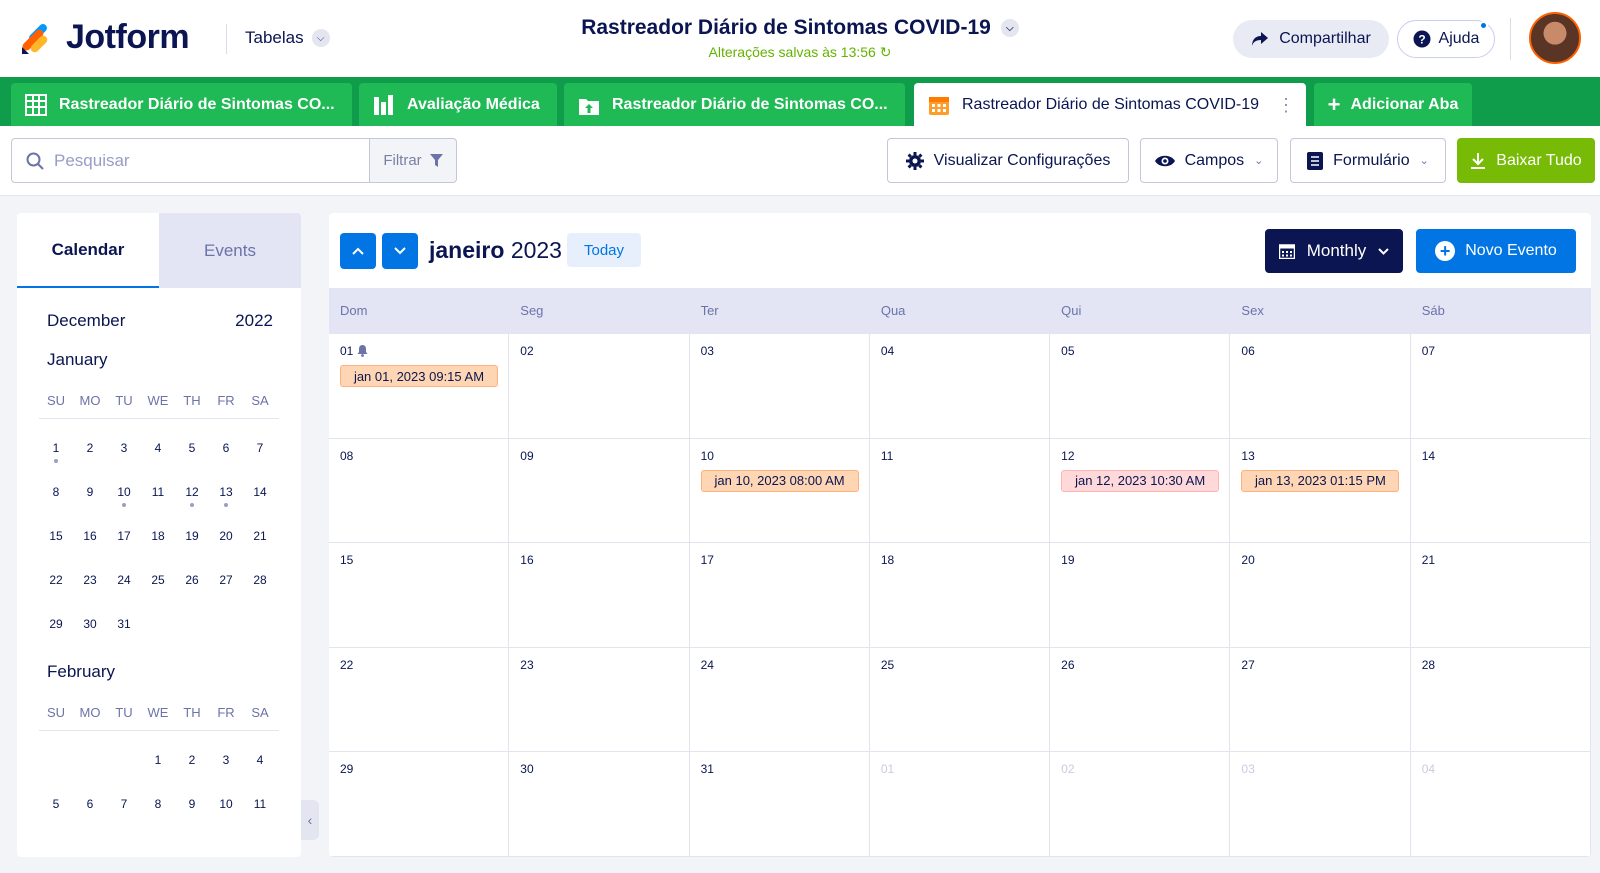 The image size is (1600, 873). I want to click on day-cell: 25, so click(960, 700).